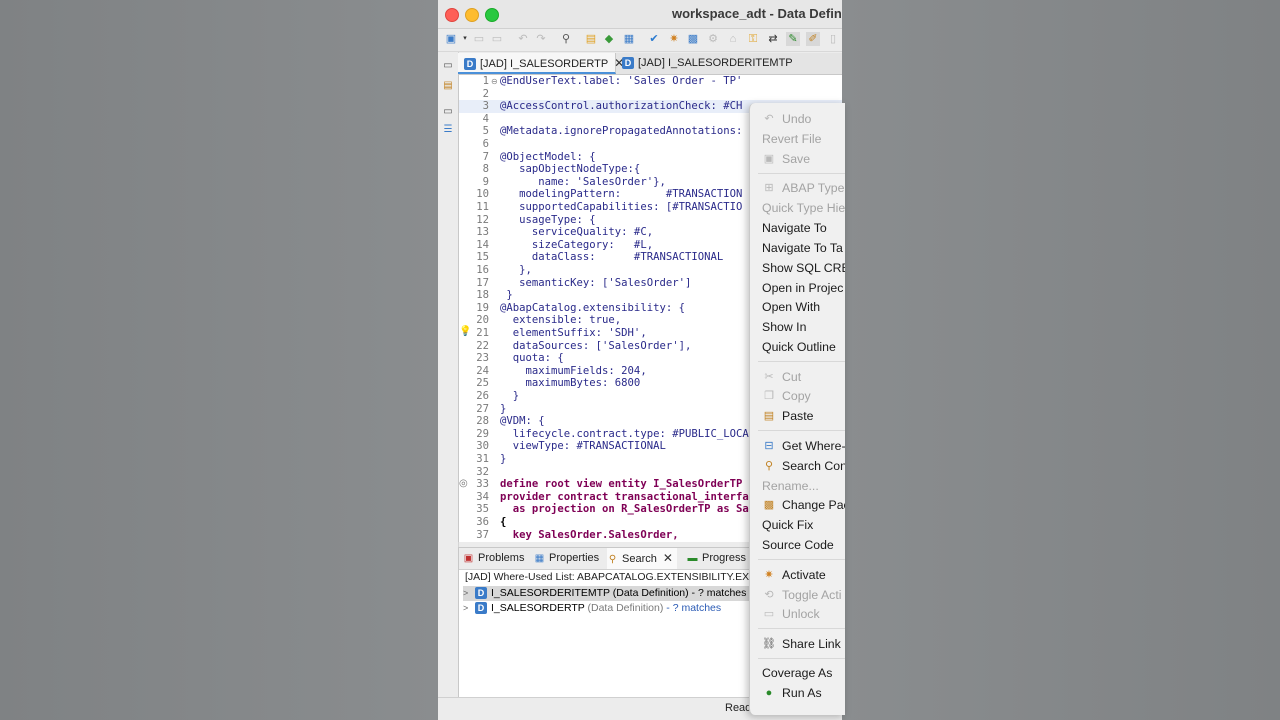 The height and width of the screenshot is (720, 1280). What do you see at coordinates (797, 673) in the screenshot?
I see `menu-item-coverage-as: Coverage As` at bounding box center [797, 673].